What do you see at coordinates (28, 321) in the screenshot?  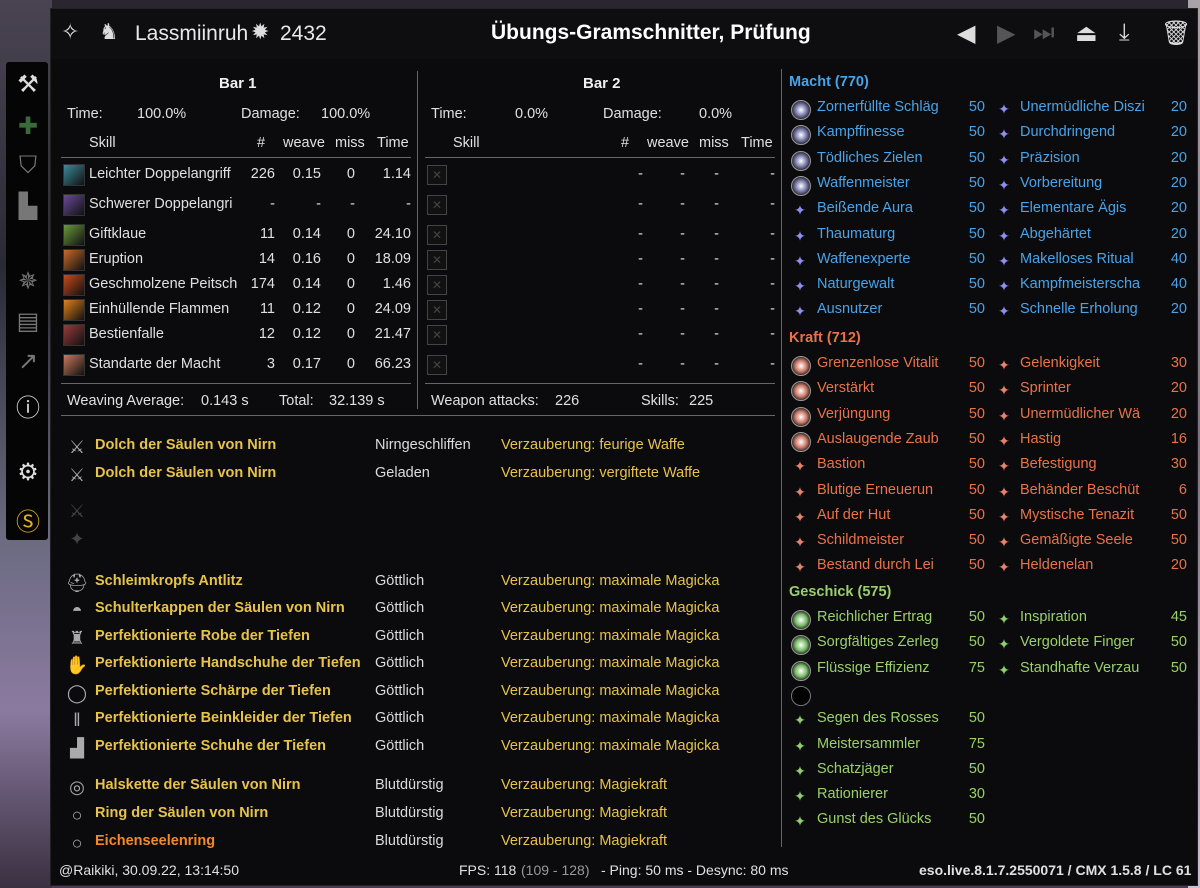 I see `scroll-icon: ▤` at bounding box center [28, 321].